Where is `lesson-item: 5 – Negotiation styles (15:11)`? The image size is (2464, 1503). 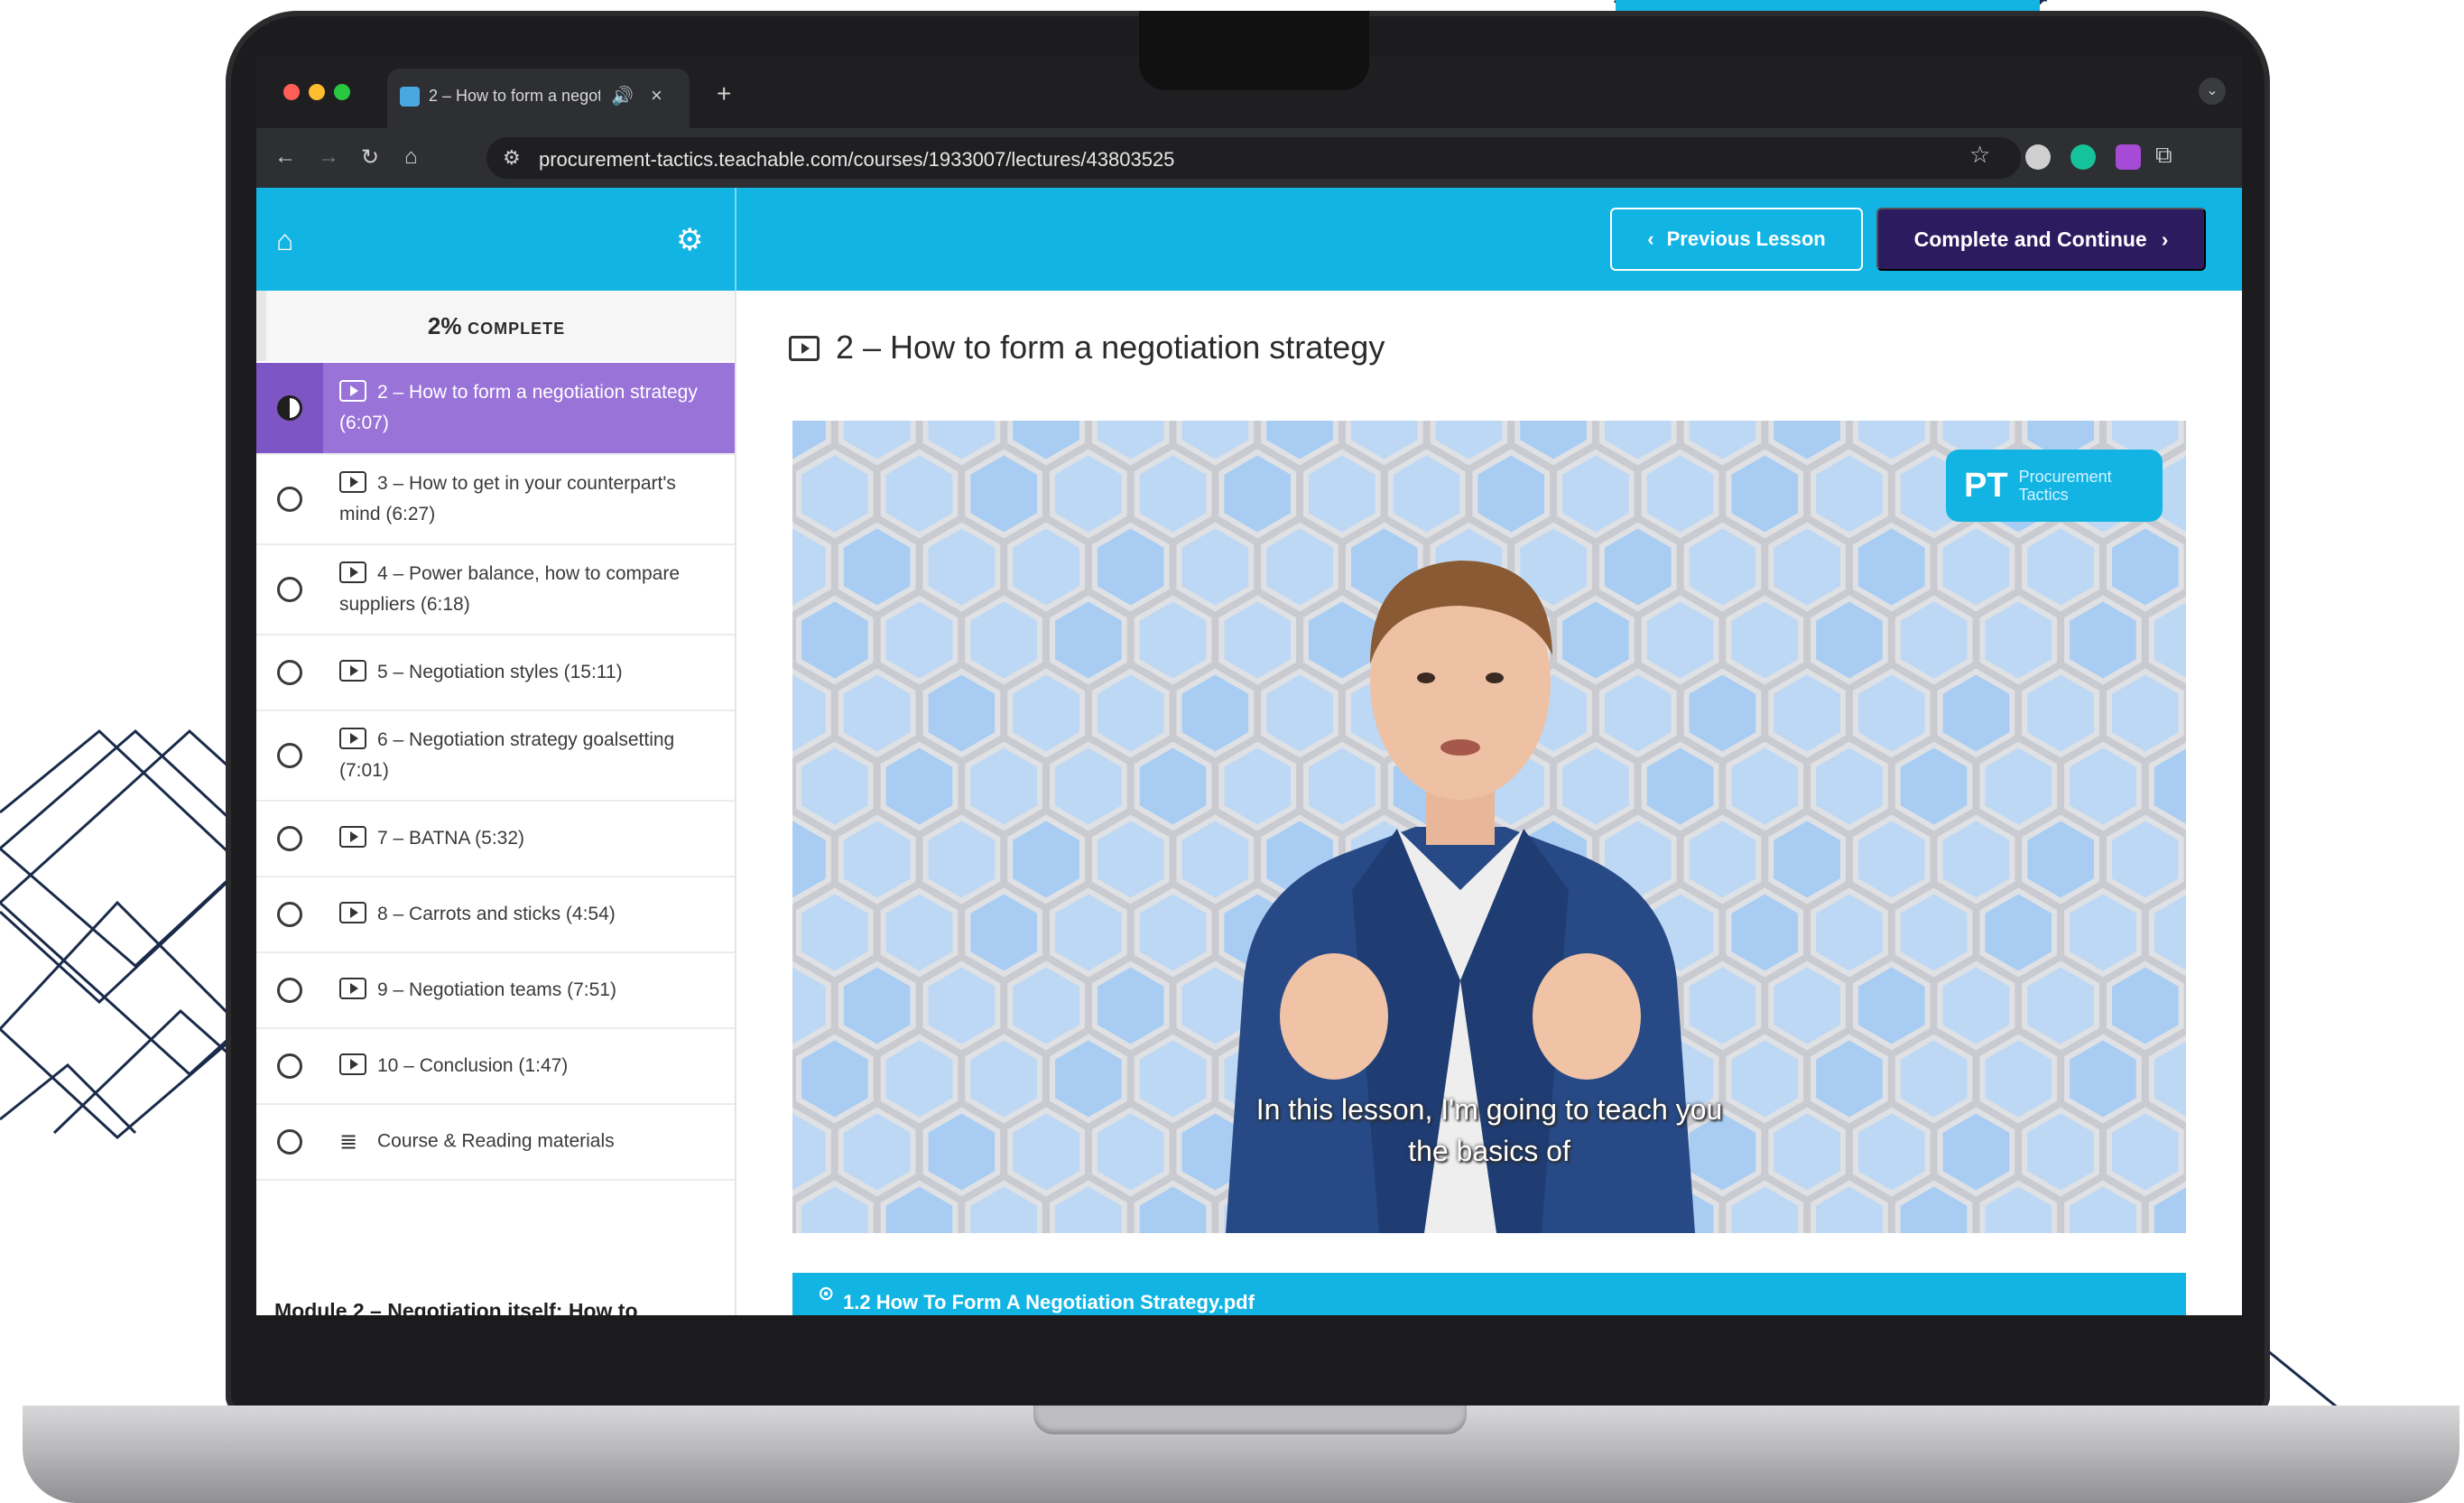 lesson-item: 5 – Negotiation styles (15:11) is located at coordinates (495, 673).